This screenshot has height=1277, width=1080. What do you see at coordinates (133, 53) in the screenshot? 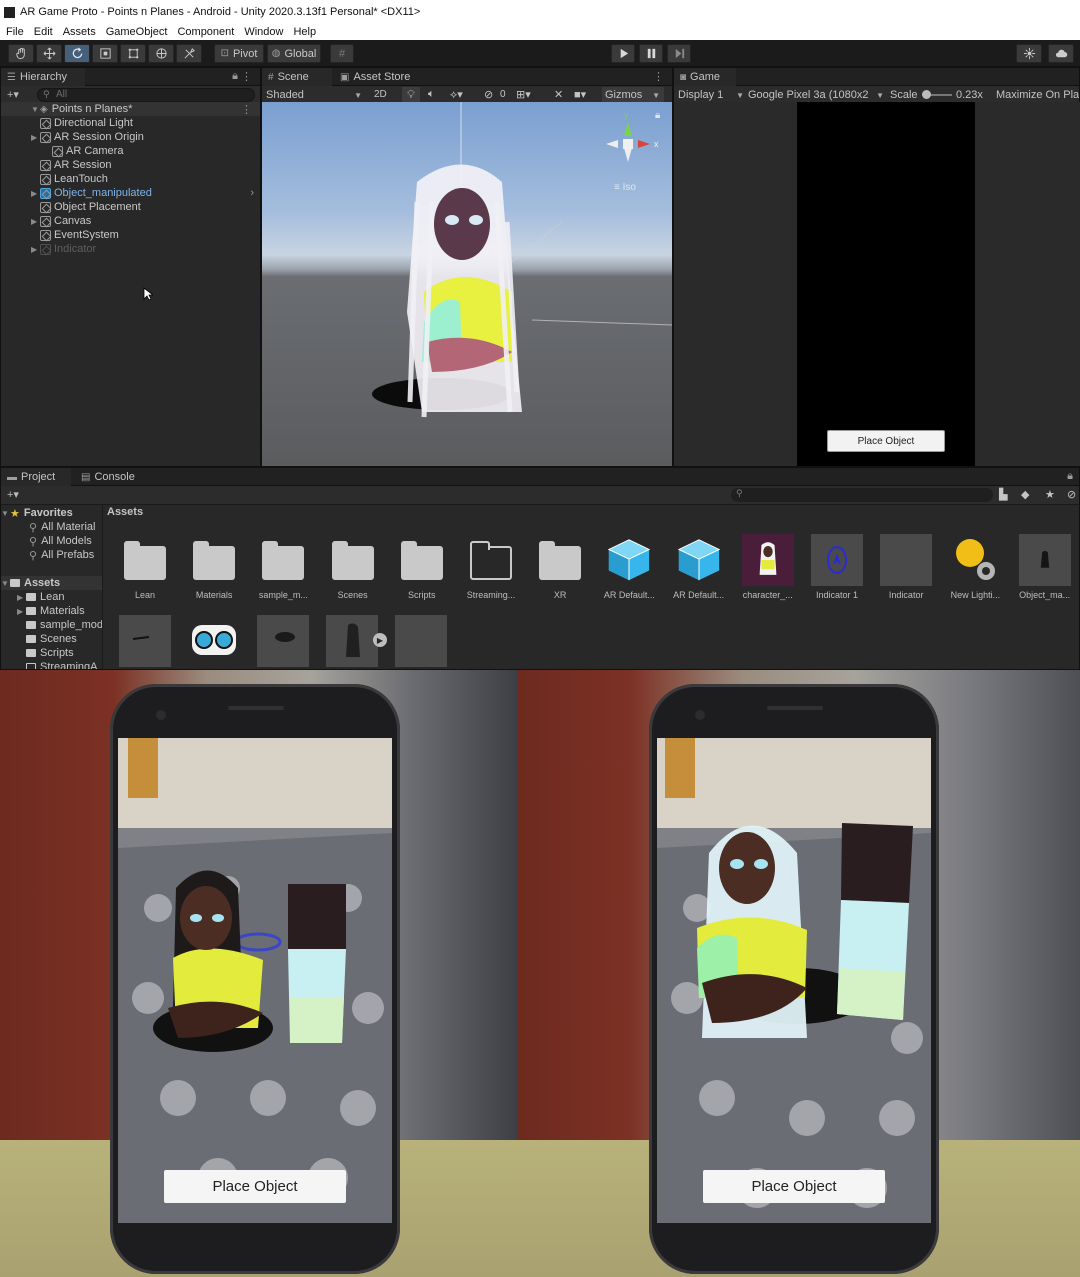
I see `rect-tool-icon` at bounding box center [133, 53].